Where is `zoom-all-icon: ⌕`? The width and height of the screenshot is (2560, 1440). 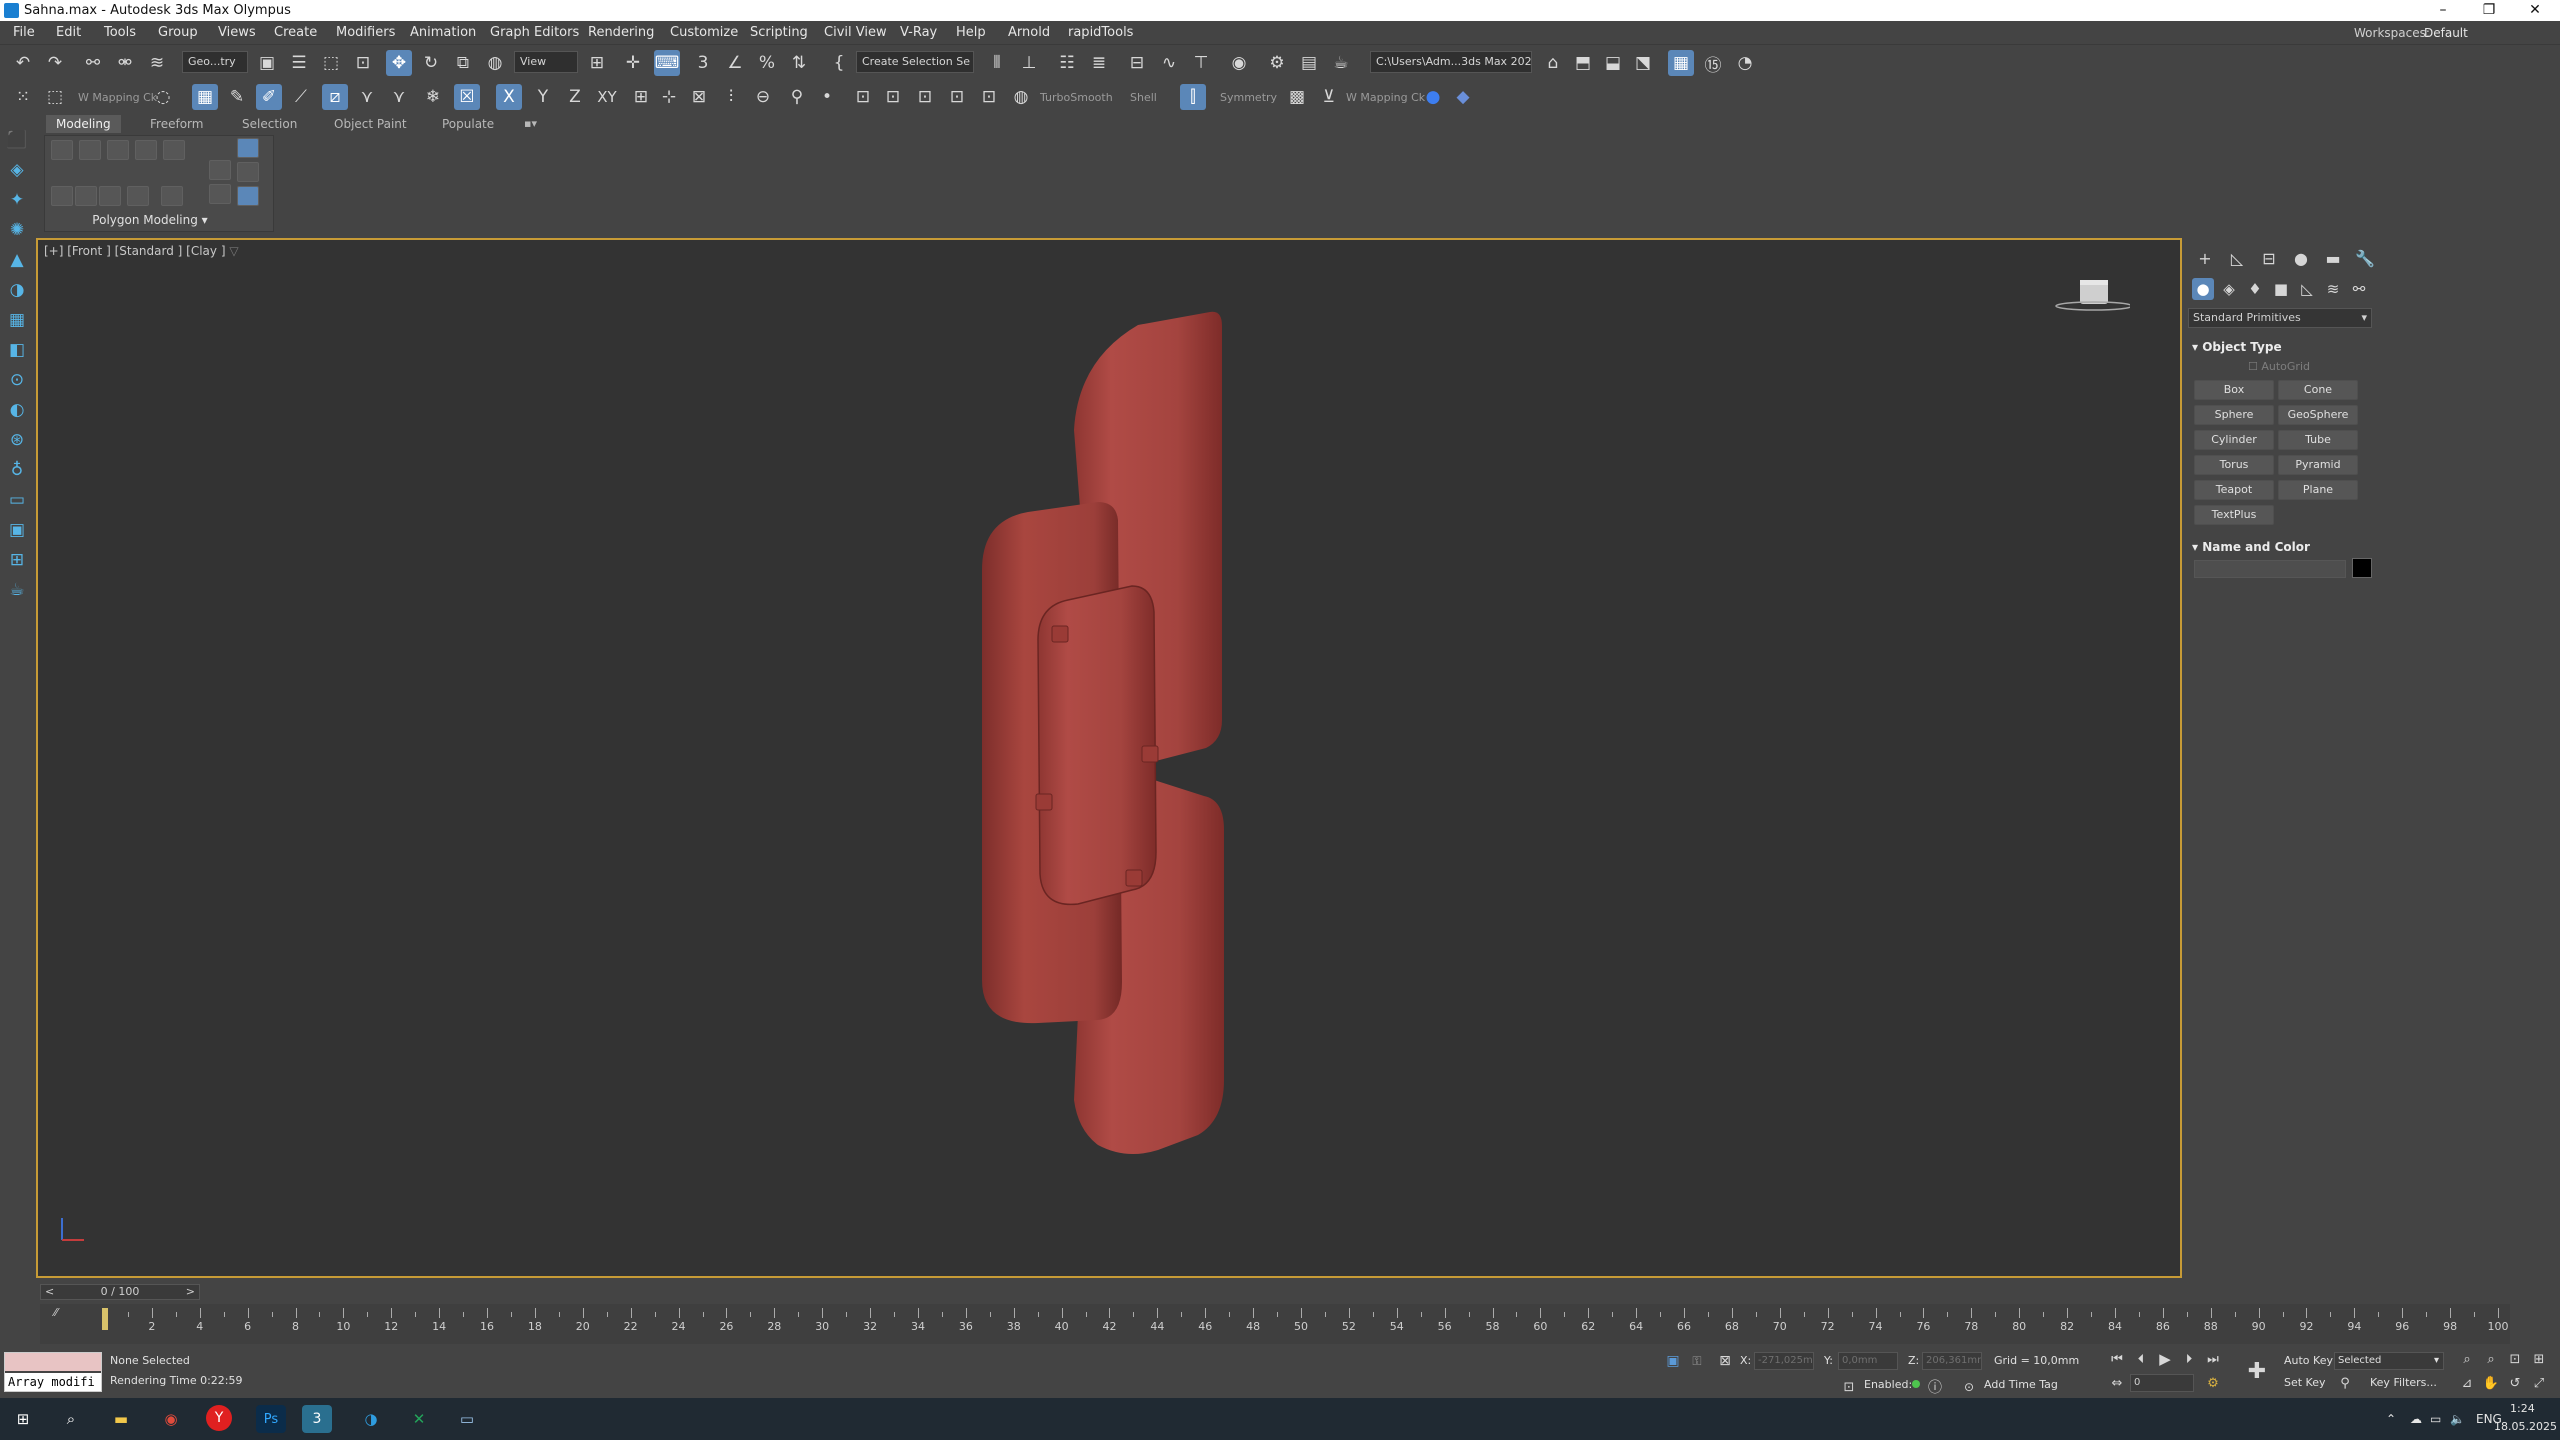 zoom-all-icon: ⌕ is located at coordinates (2491, 1359).